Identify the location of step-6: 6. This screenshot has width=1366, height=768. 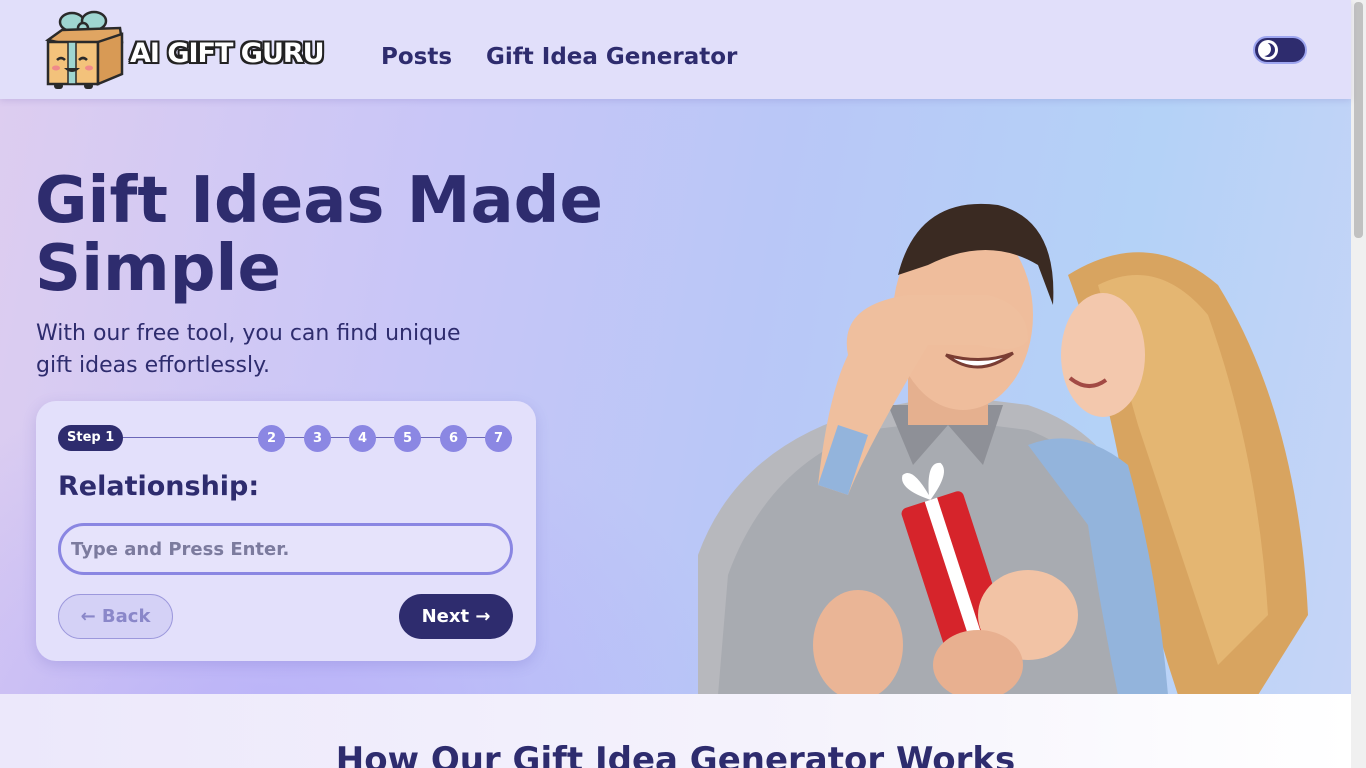
(453, 438).